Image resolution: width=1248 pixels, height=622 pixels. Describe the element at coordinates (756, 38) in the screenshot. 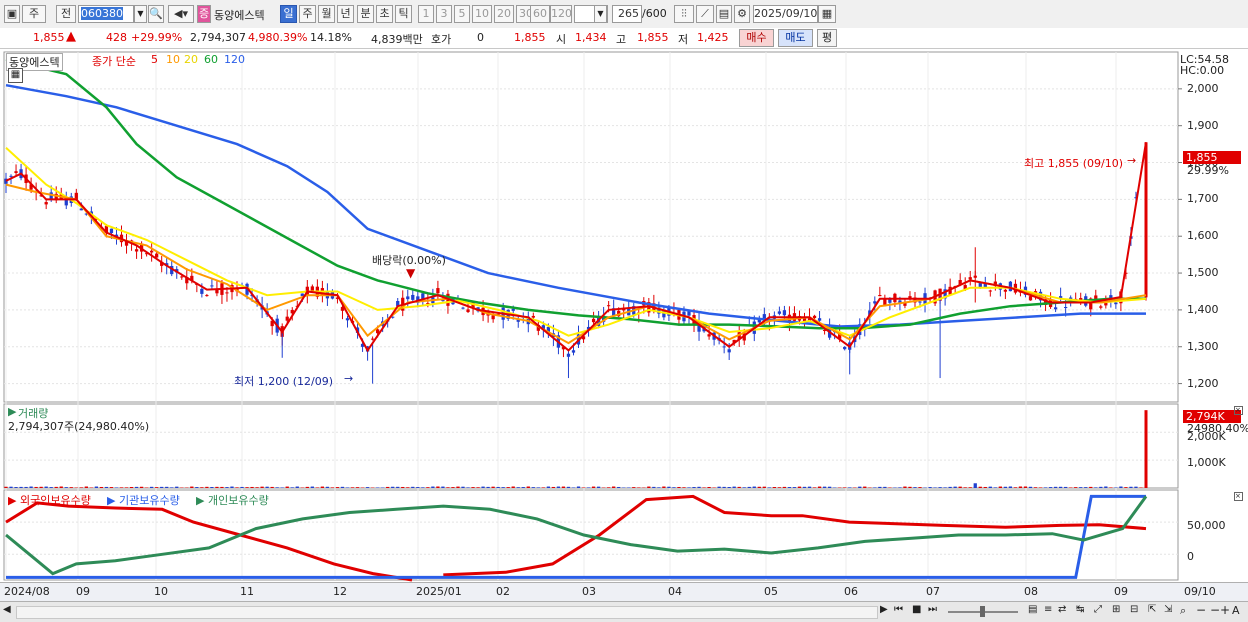

I see `buy-button: 매수` at that location.